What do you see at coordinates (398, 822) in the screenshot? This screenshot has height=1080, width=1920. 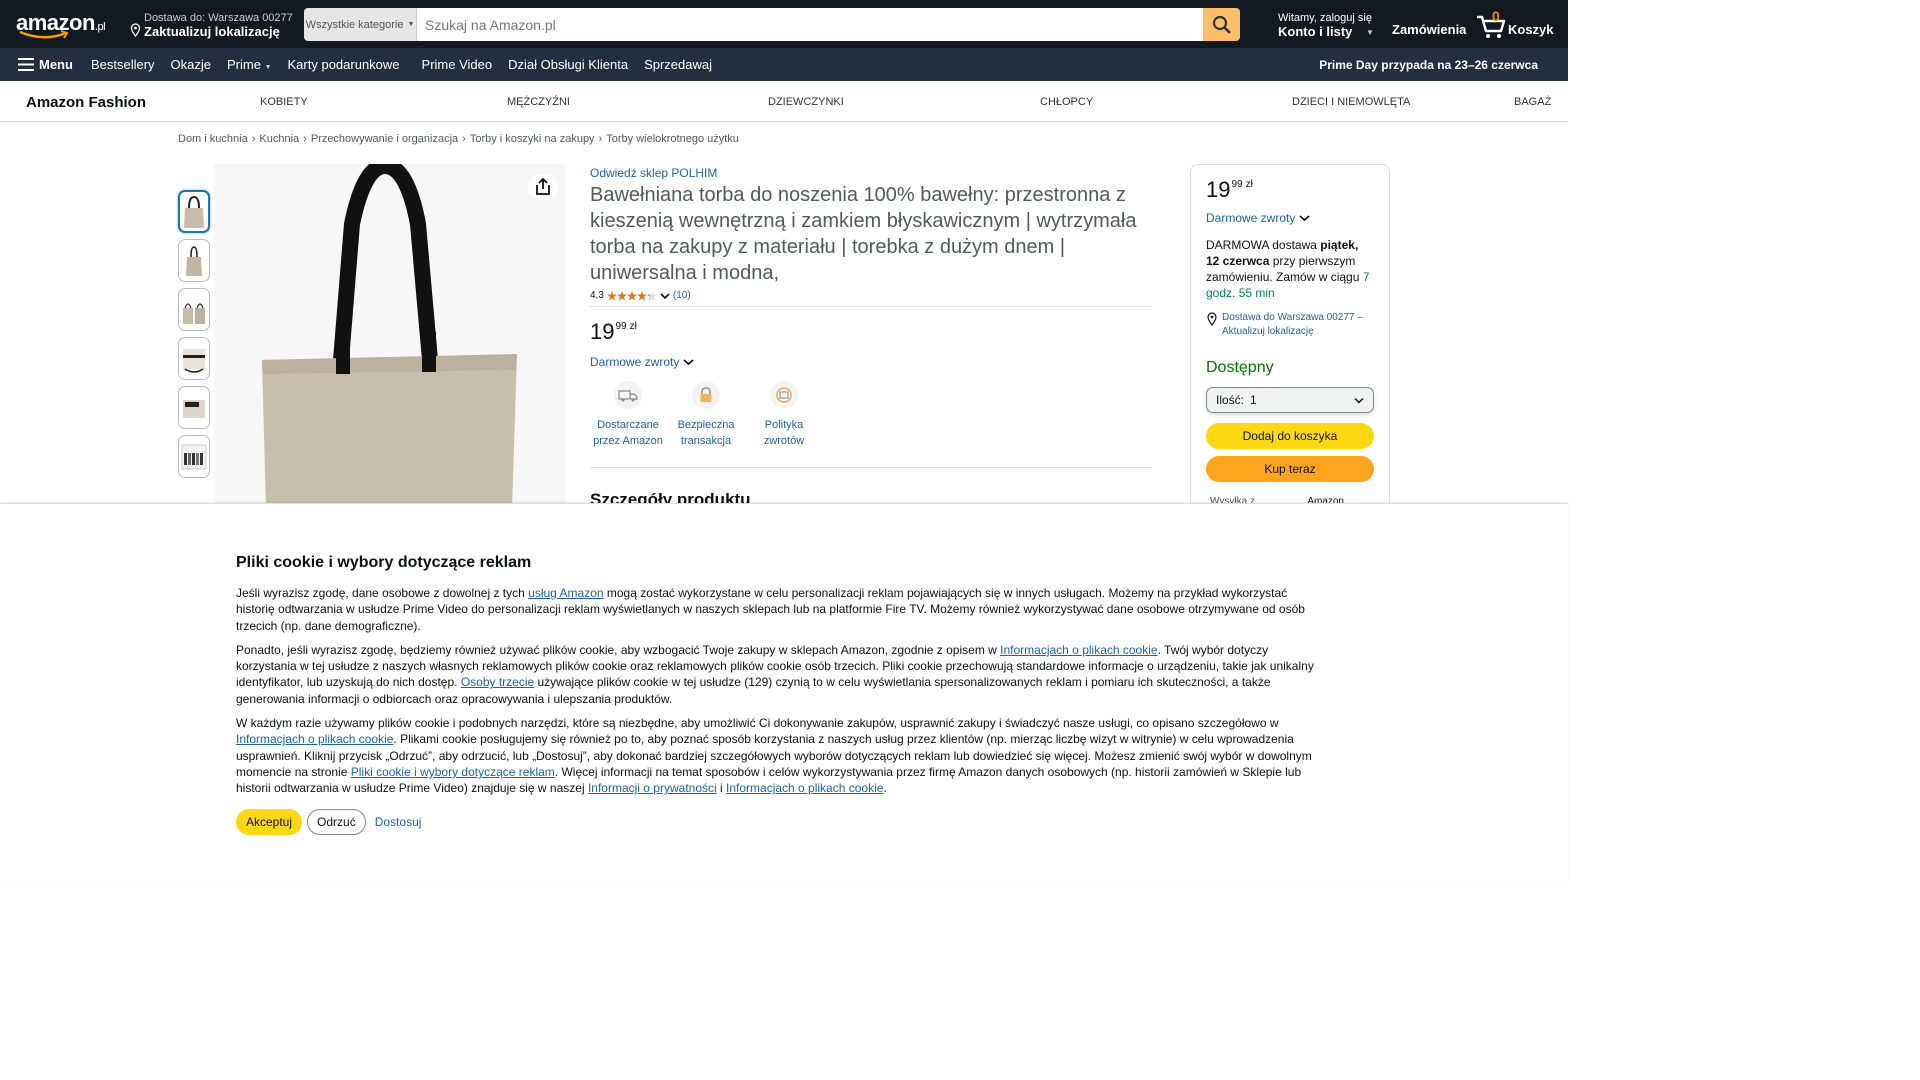 I see `customize-cookies-button: Dostosuj` at bounding box center [398, 822].